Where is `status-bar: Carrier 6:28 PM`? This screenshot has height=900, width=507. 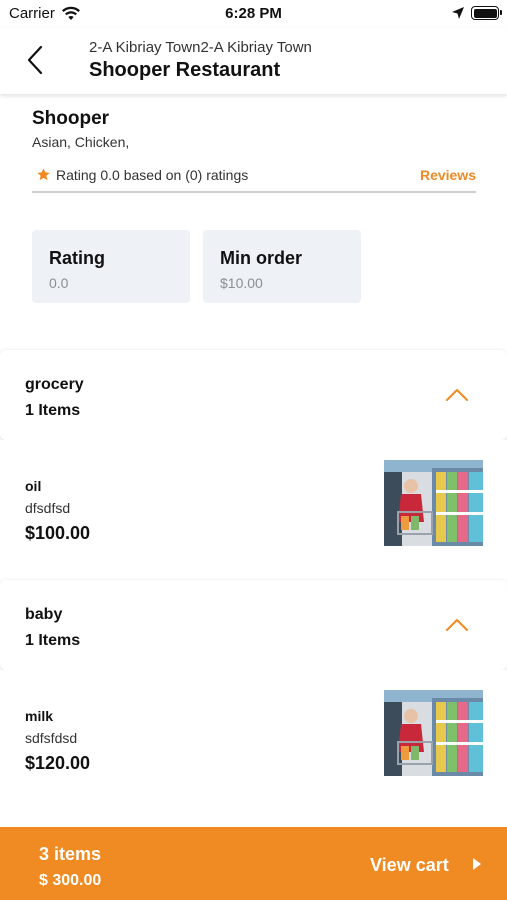
status-bar: Carrier 6:28 PM is located at coordinates (253, 14).